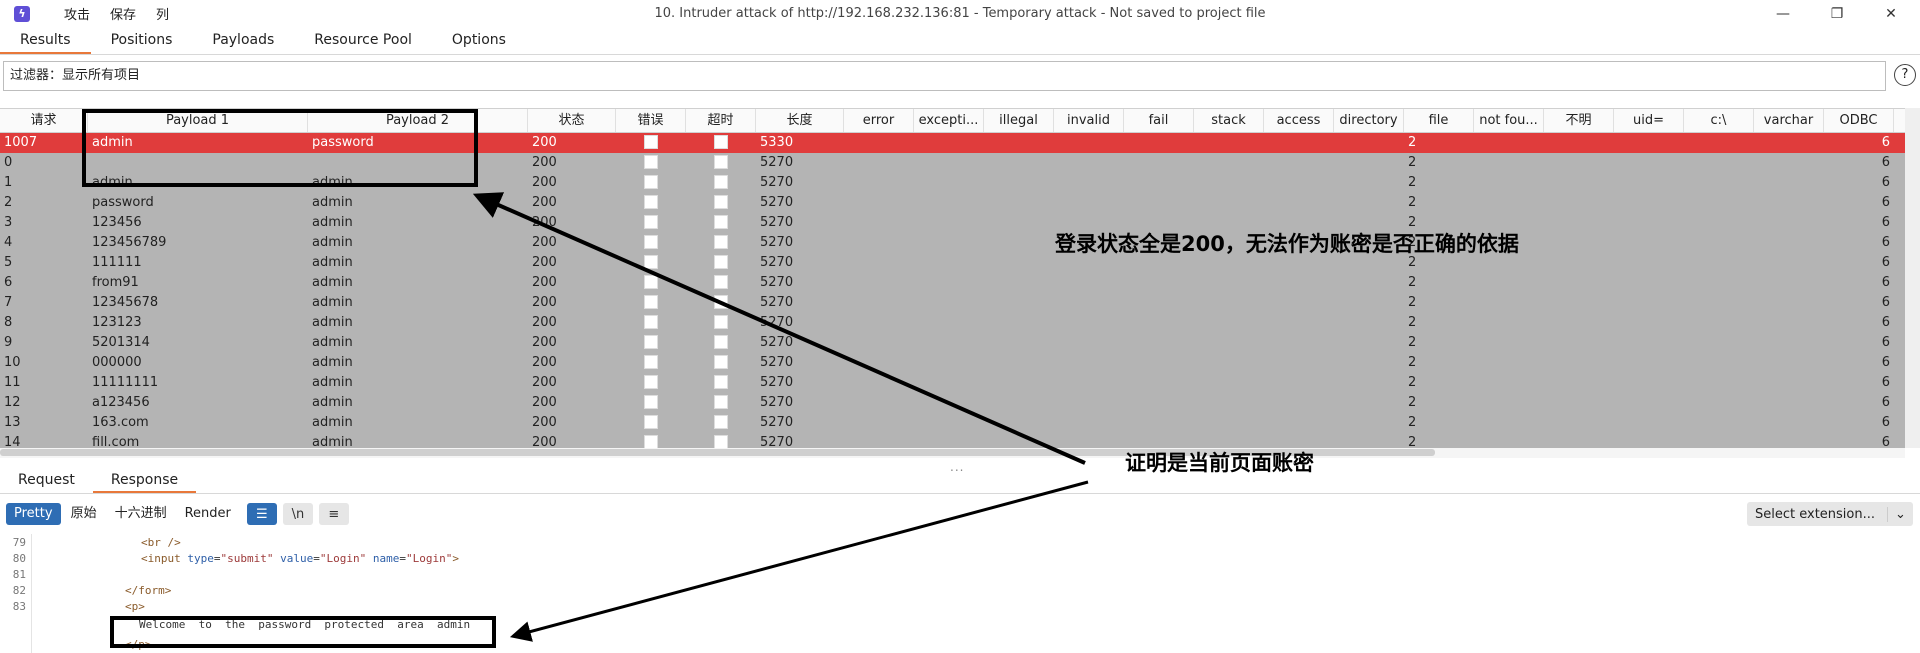 The image size is (1920, 653). Describe the element at coordinates (123, 13) in the screenshot. I see `menu-save: 保存` at that location.